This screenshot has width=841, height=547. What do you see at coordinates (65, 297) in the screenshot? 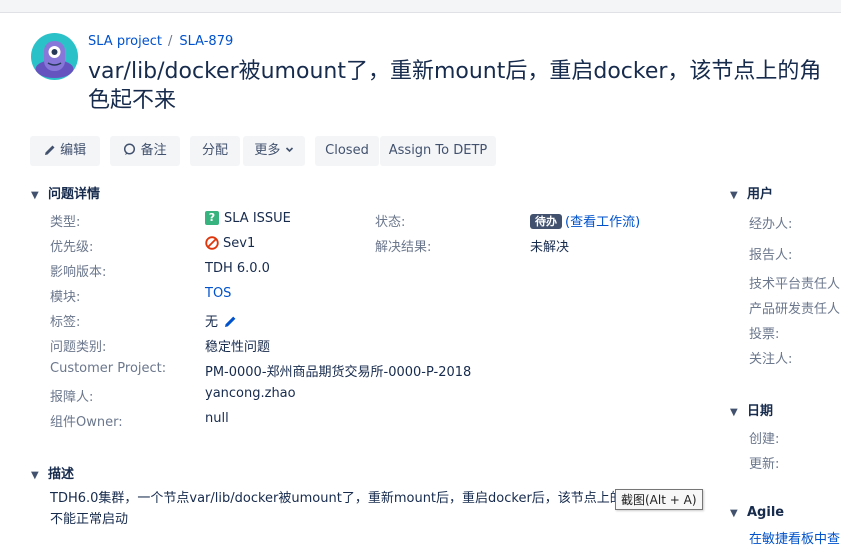
I see `component-label: 模块:` at bounding box center [65, 297].